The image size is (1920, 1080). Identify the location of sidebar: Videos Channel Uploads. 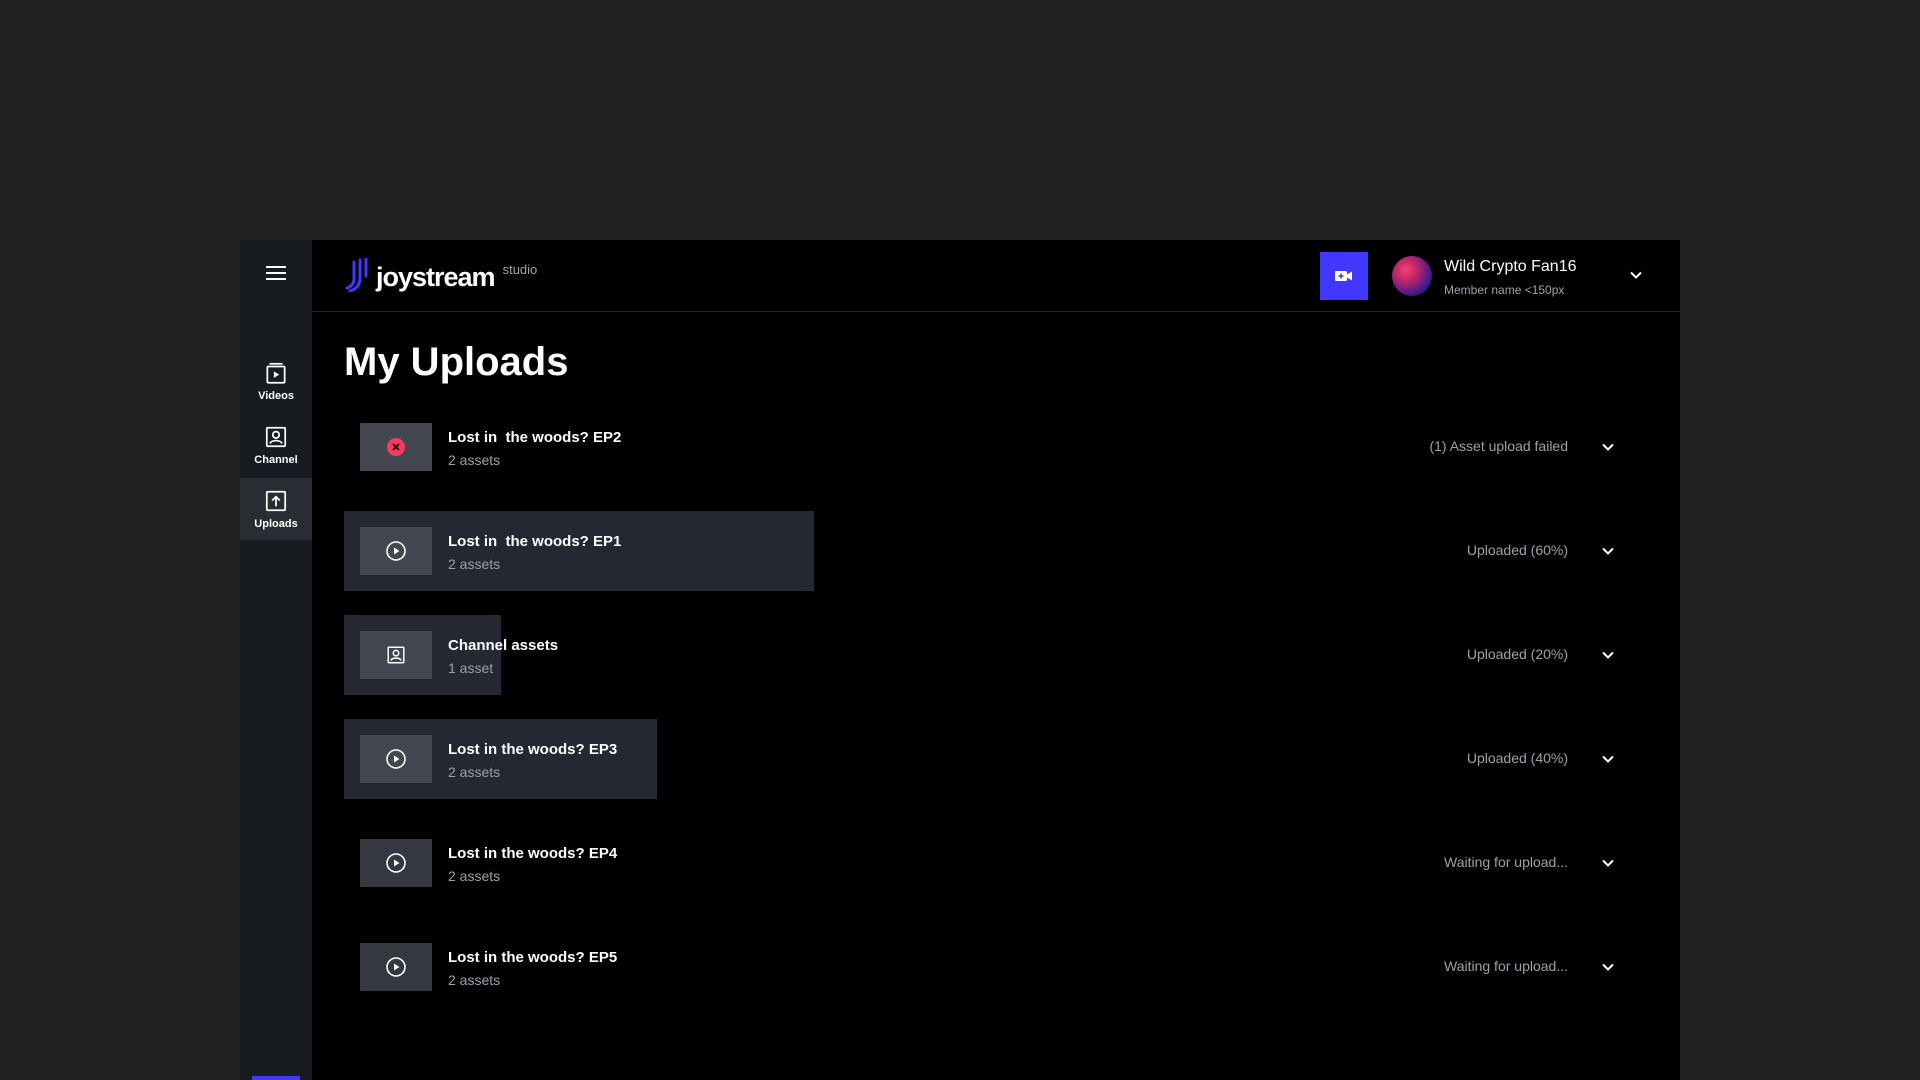
(276, 660).